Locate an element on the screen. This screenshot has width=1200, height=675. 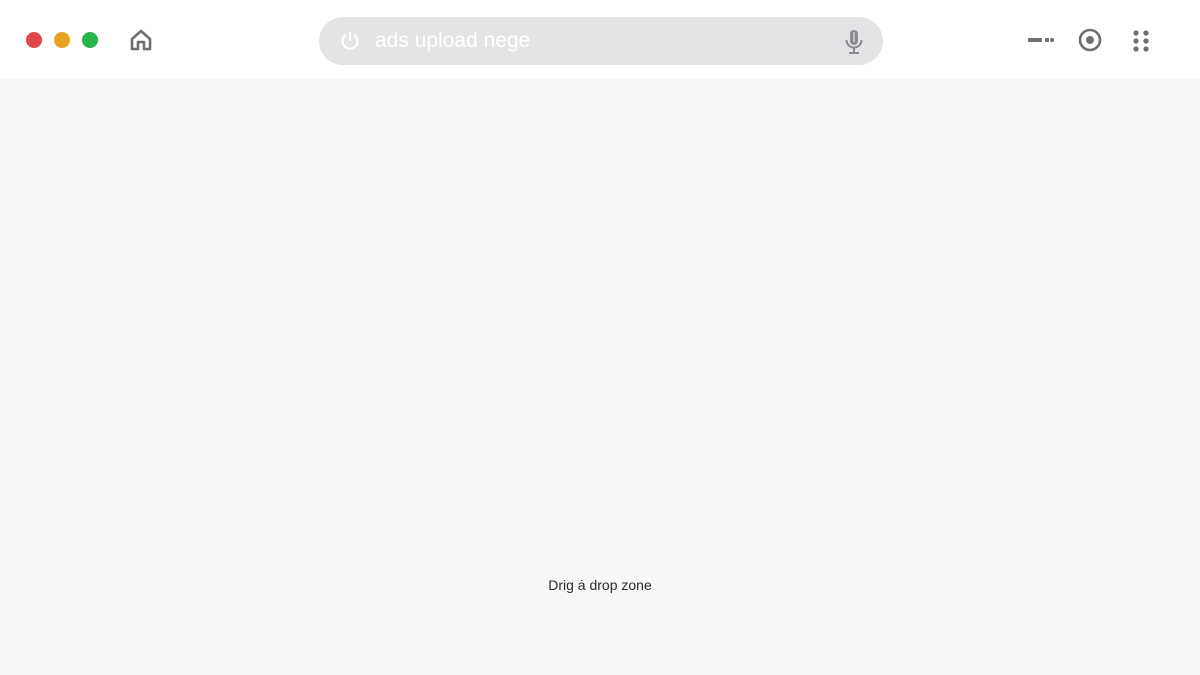
close-window-button is located at coordinates (34, 40).